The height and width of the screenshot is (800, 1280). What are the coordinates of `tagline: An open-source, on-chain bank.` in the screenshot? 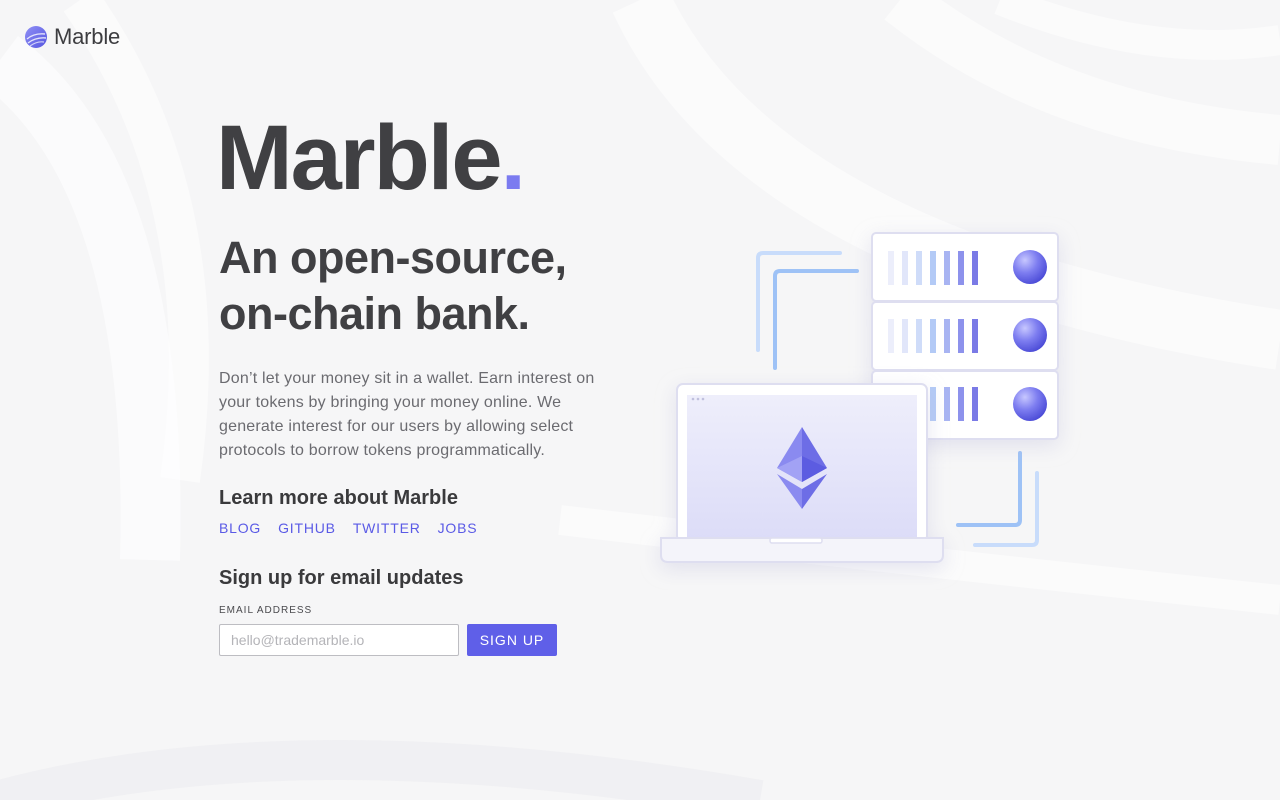 It's located at (393, 286).